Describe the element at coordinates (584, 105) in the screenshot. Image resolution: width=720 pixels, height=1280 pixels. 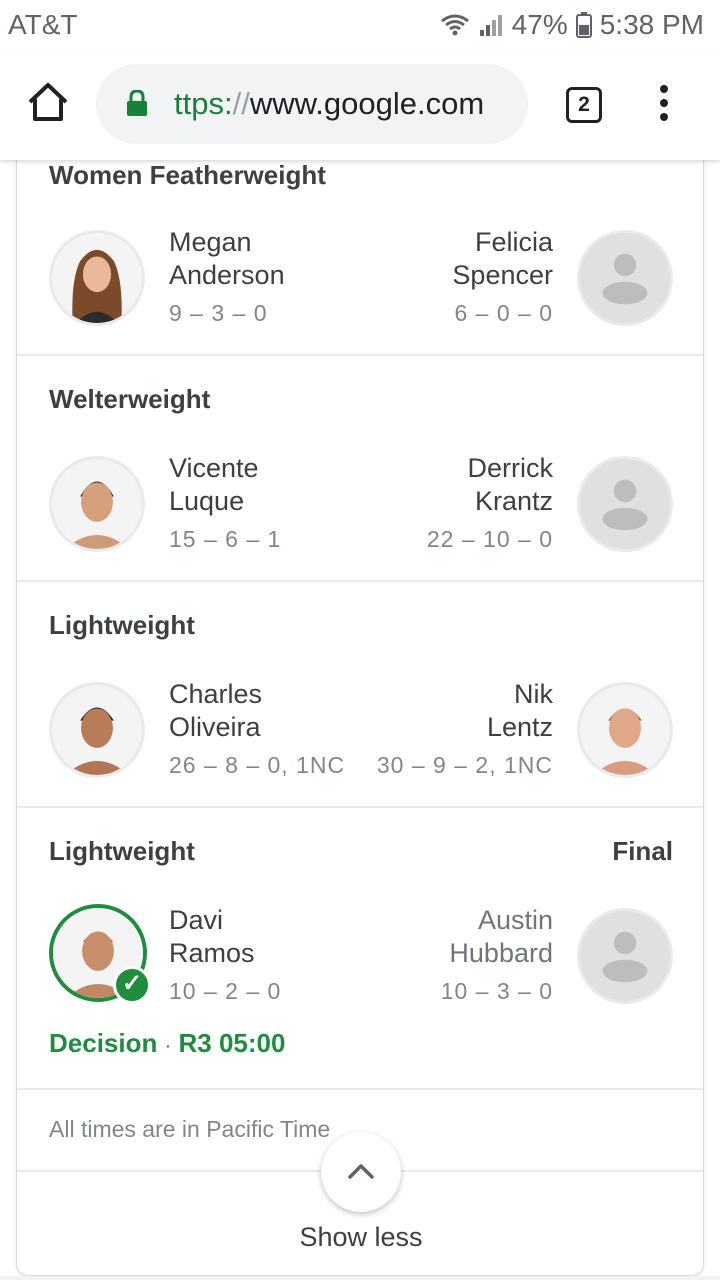
I see `tab-switcher-button: 2` at that location.